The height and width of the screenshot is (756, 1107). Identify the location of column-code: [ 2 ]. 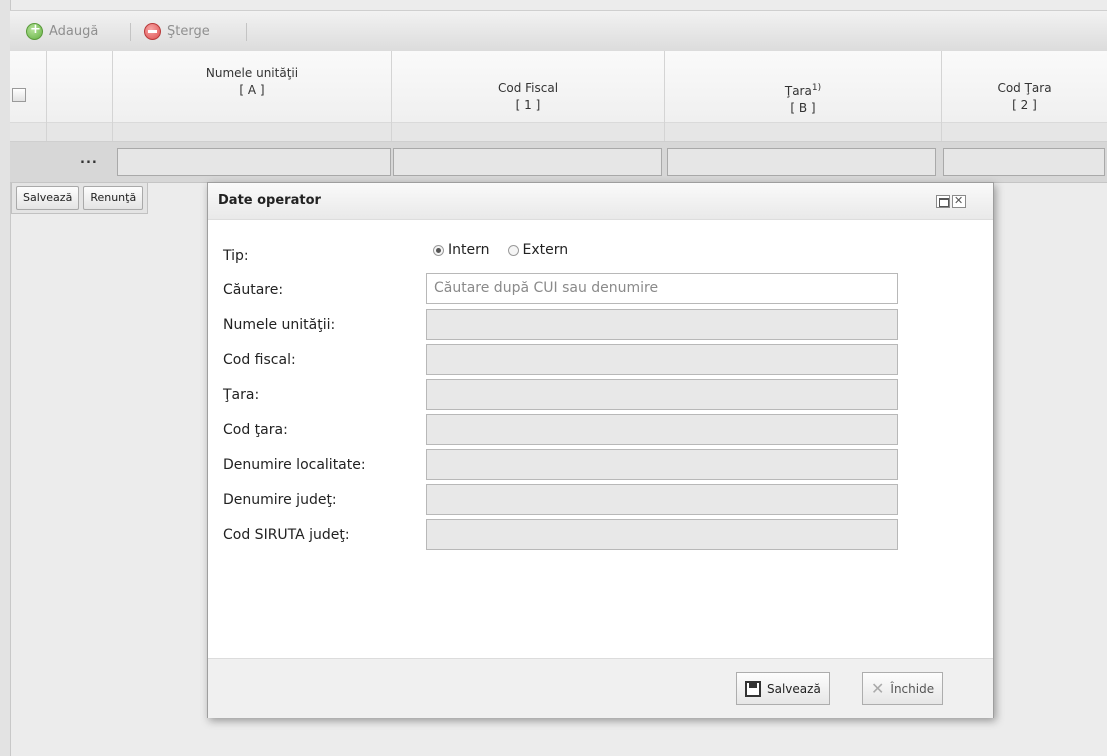
(1024, 105).